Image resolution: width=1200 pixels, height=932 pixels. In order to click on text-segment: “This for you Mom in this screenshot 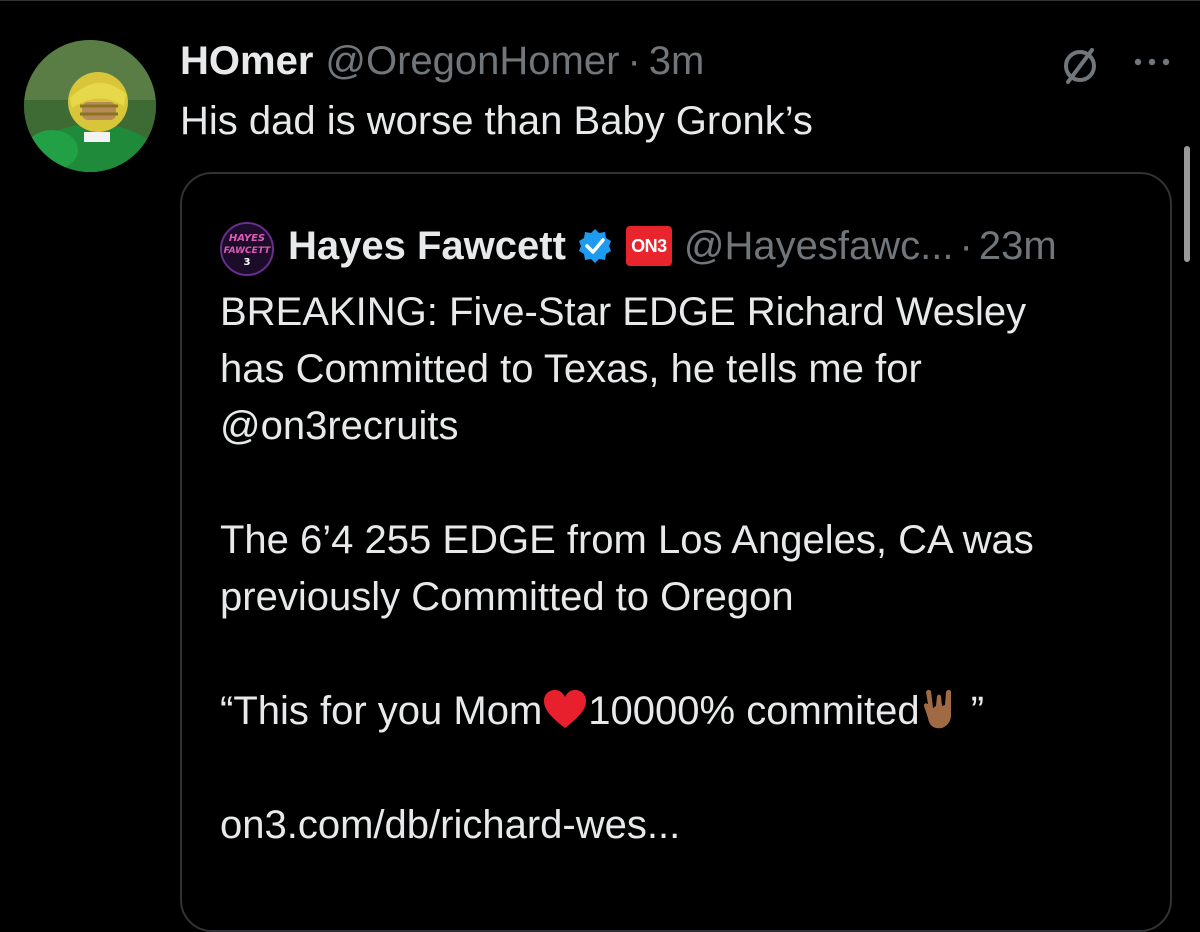, I will do `click(381, 711)`.